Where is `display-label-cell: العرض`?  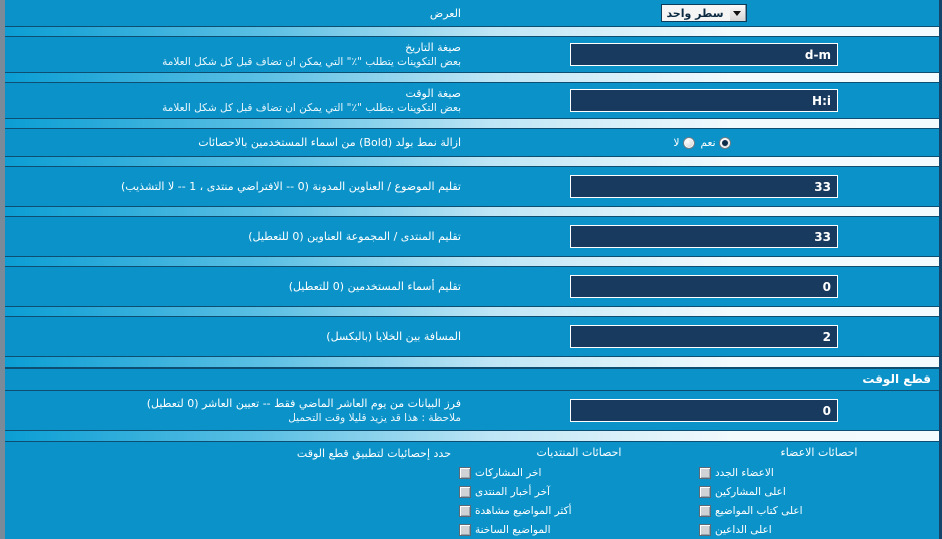 display-label-cell: العرض is located at coordinates (237, 13).